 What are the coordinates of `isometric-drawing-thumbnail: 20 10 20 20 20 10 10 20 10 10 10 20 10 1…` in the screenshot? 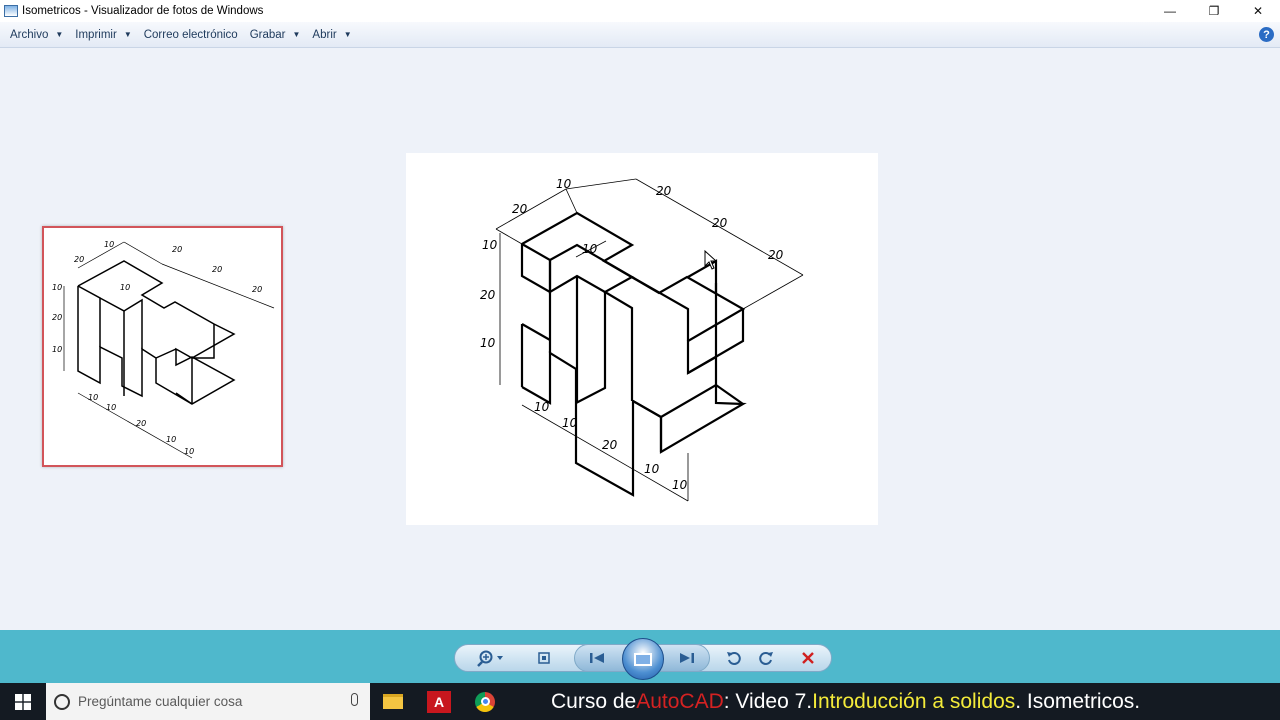 It's located at (163, 349).